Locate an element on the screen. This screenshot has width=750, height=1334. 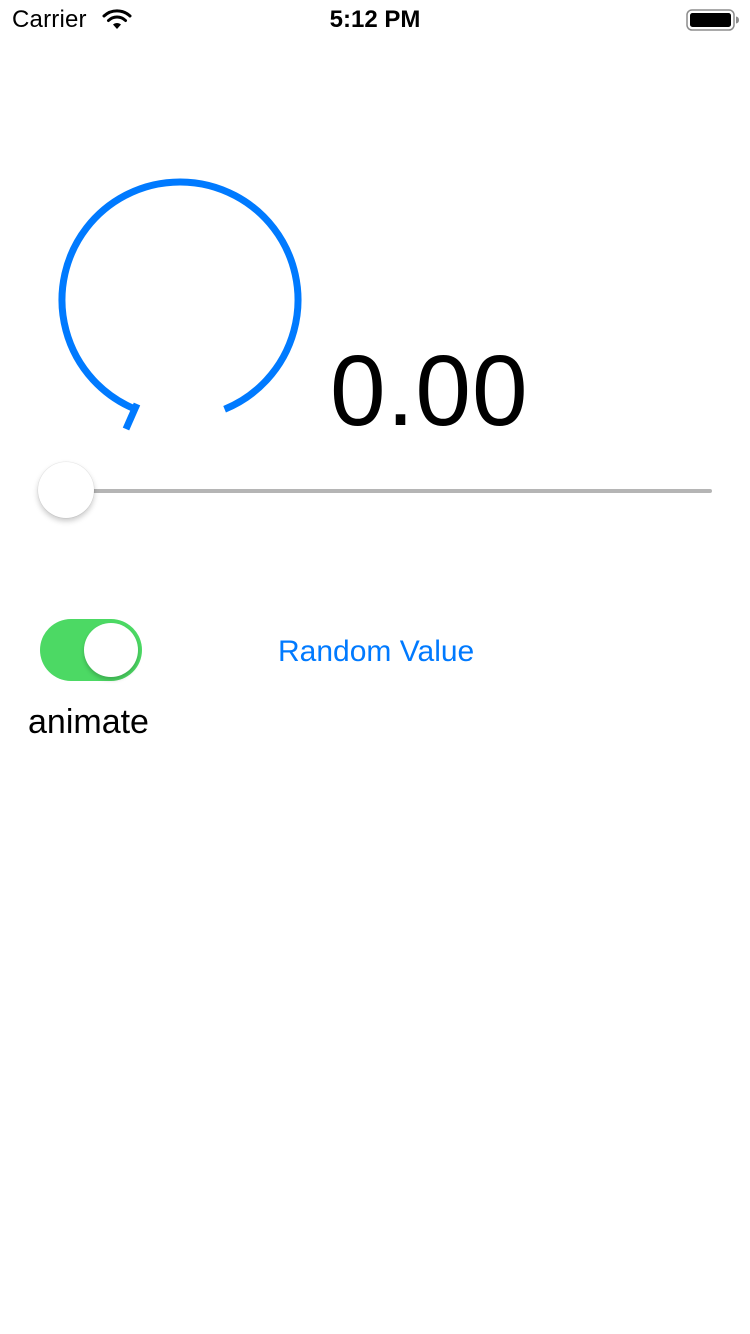
status-bar: Carrier 5:12 PM is located at coordinates (375, 20).